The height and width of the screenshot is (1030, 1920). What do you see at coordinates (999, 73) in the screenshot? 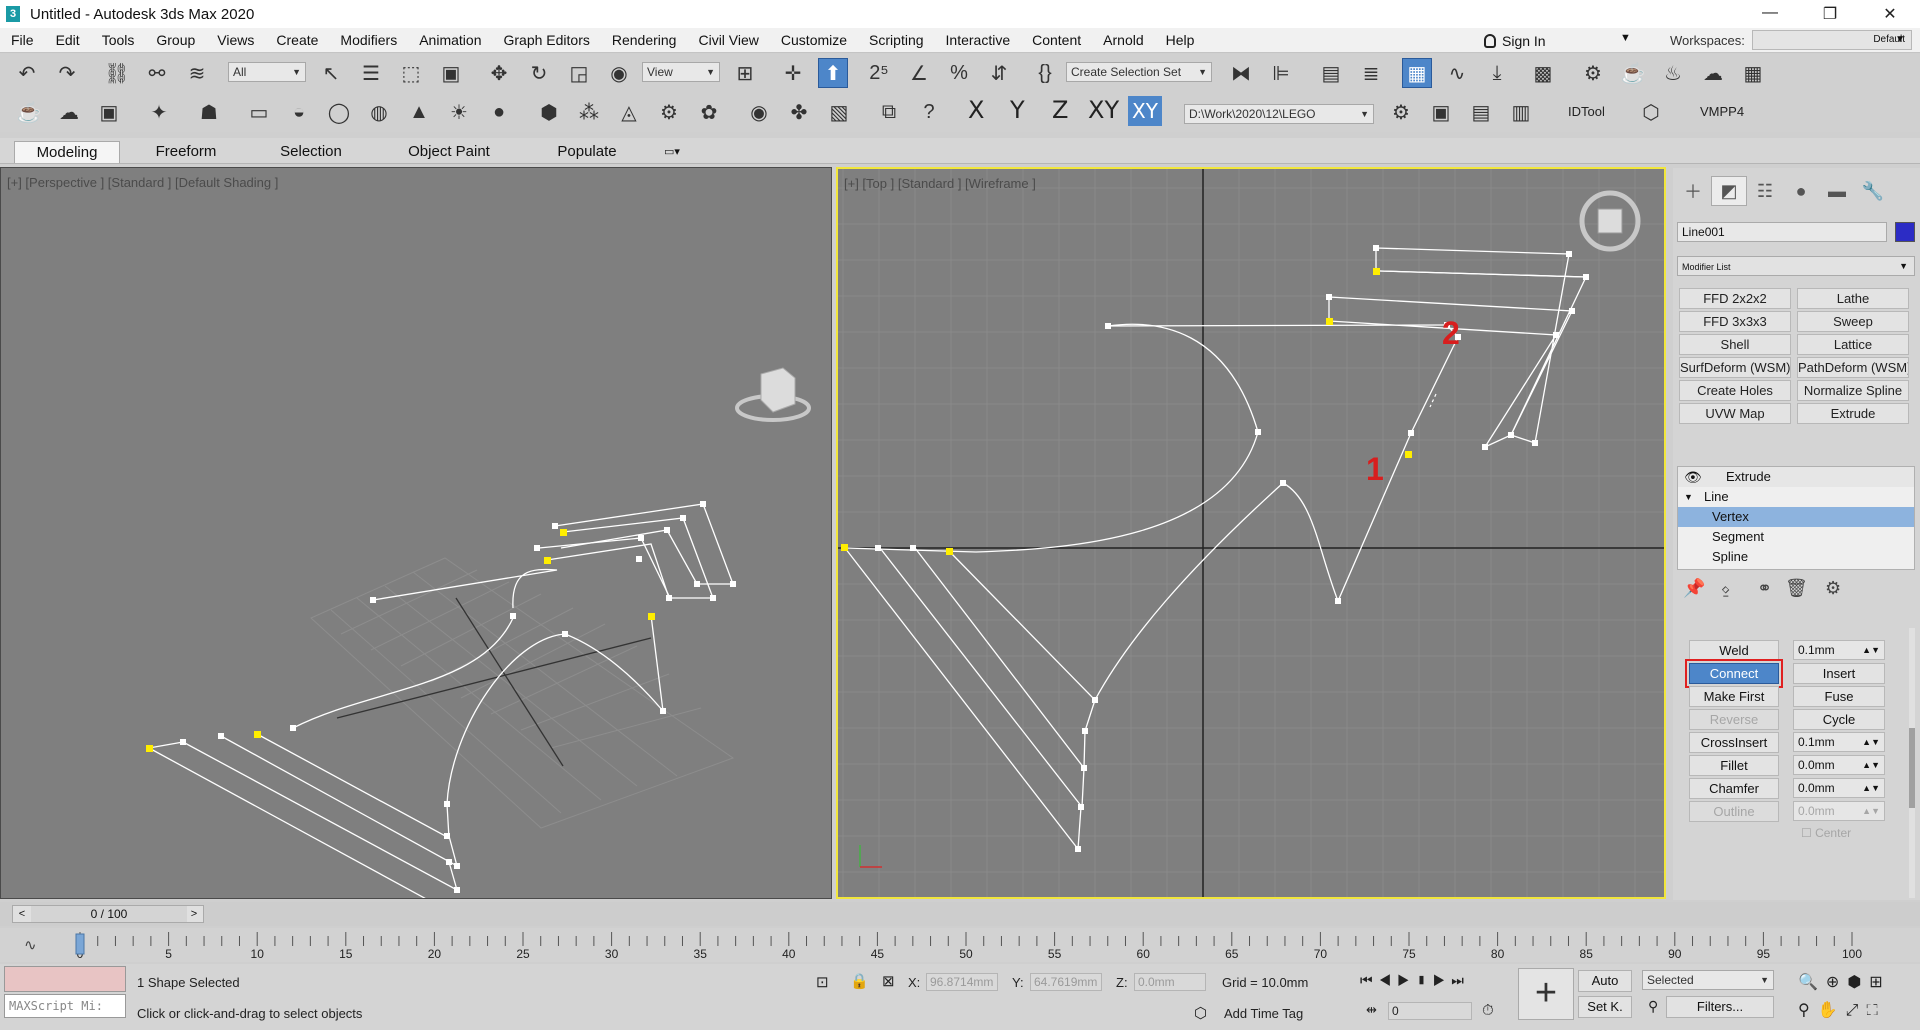
I see `spinner-snap-icon: ⇵` at bounding box center [999, 73].